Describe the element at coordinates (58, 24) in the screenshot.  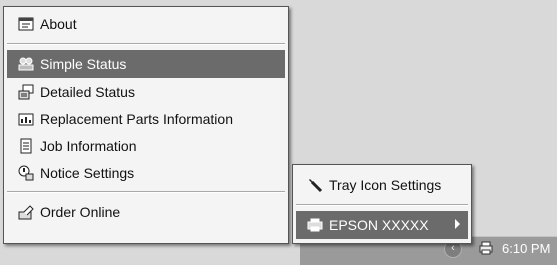
I see `menu-item-label: About` at that location.